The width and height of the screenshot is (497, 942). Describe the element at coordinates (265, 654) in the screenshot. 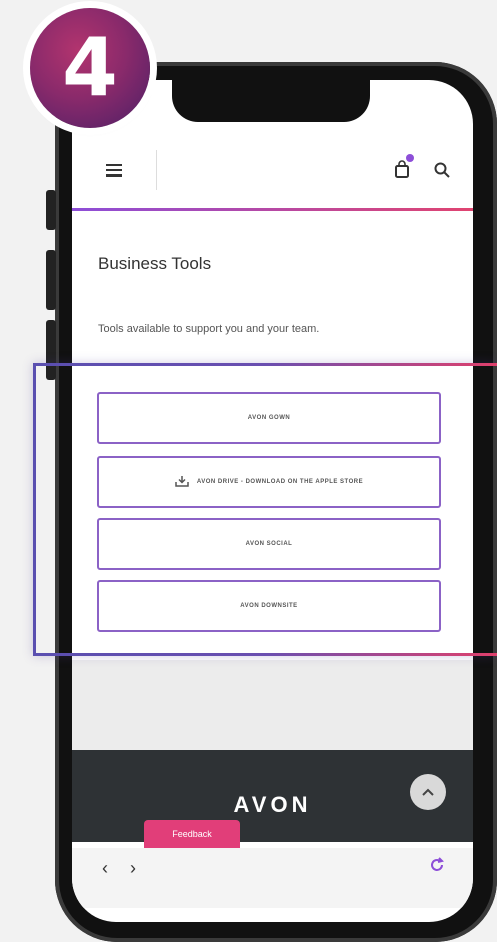

I see `highlight-bottom-edge` at that location.